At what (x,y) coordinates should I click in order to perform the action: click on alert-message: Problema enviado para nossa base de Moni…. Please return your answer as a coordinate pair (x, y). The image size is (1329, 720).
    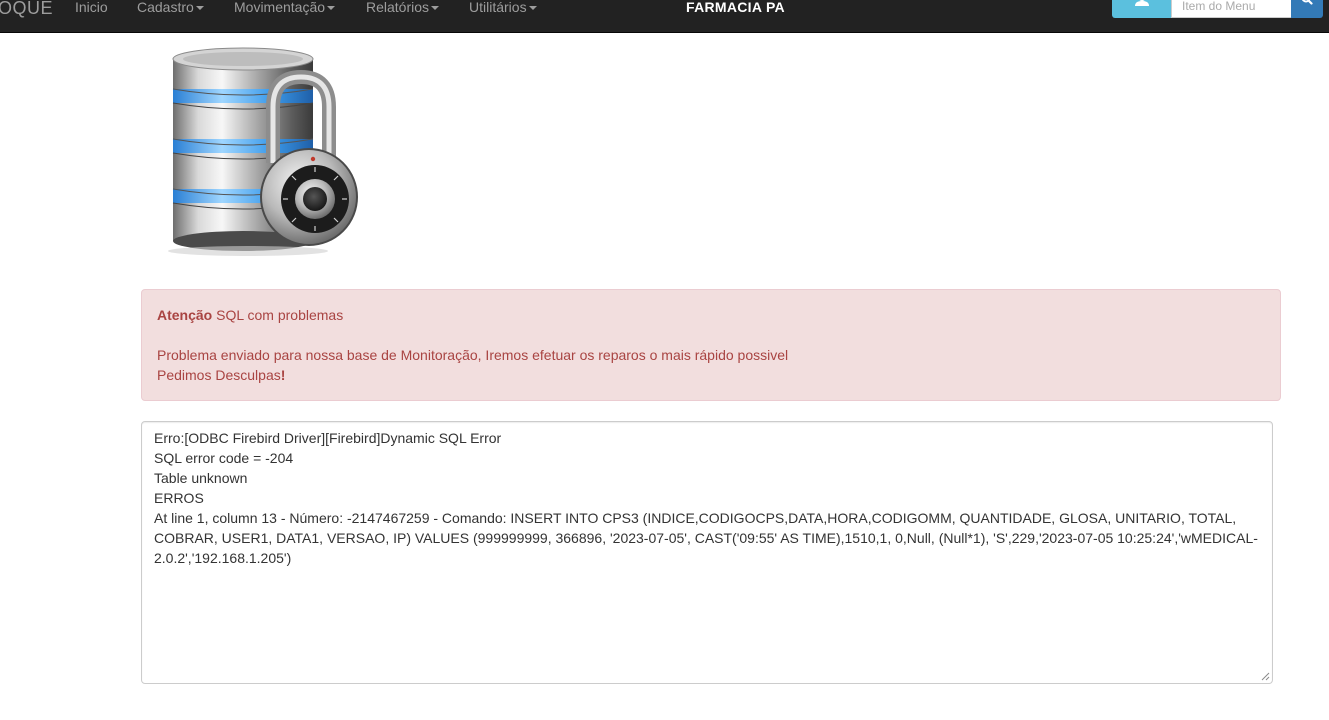
    Looking at the image, I should click on (473, 355).